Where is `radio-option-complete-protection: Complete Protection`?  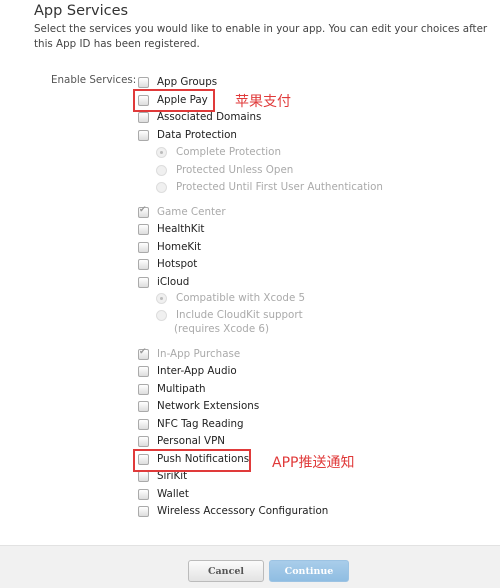
radio-option-complete-protection: Complete Protection is located at coordinates (218, 152).